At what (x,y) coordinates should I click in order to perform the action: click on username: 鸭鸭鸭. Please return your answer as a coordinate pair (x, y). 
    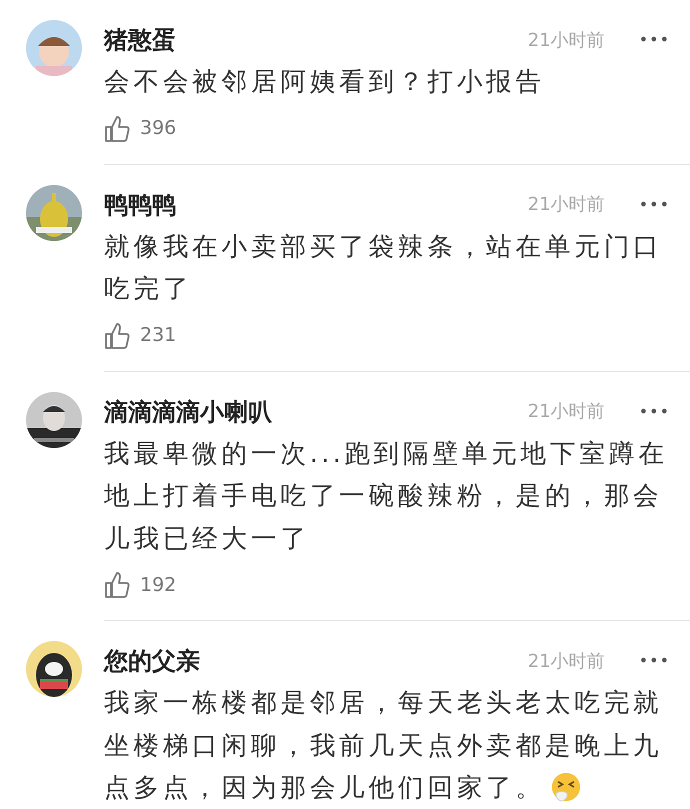
    Looking at the image, I should click on (140, 204).